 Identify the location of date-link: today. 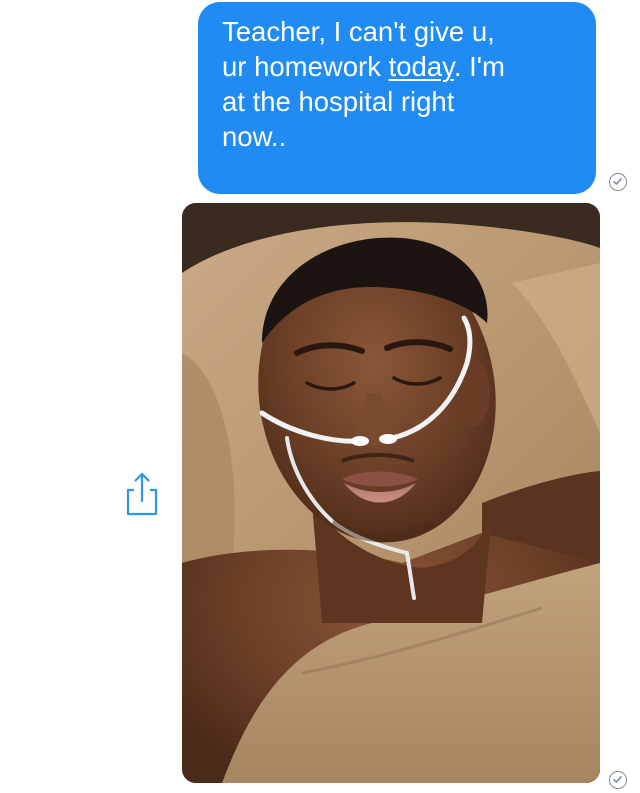
(421, 66).